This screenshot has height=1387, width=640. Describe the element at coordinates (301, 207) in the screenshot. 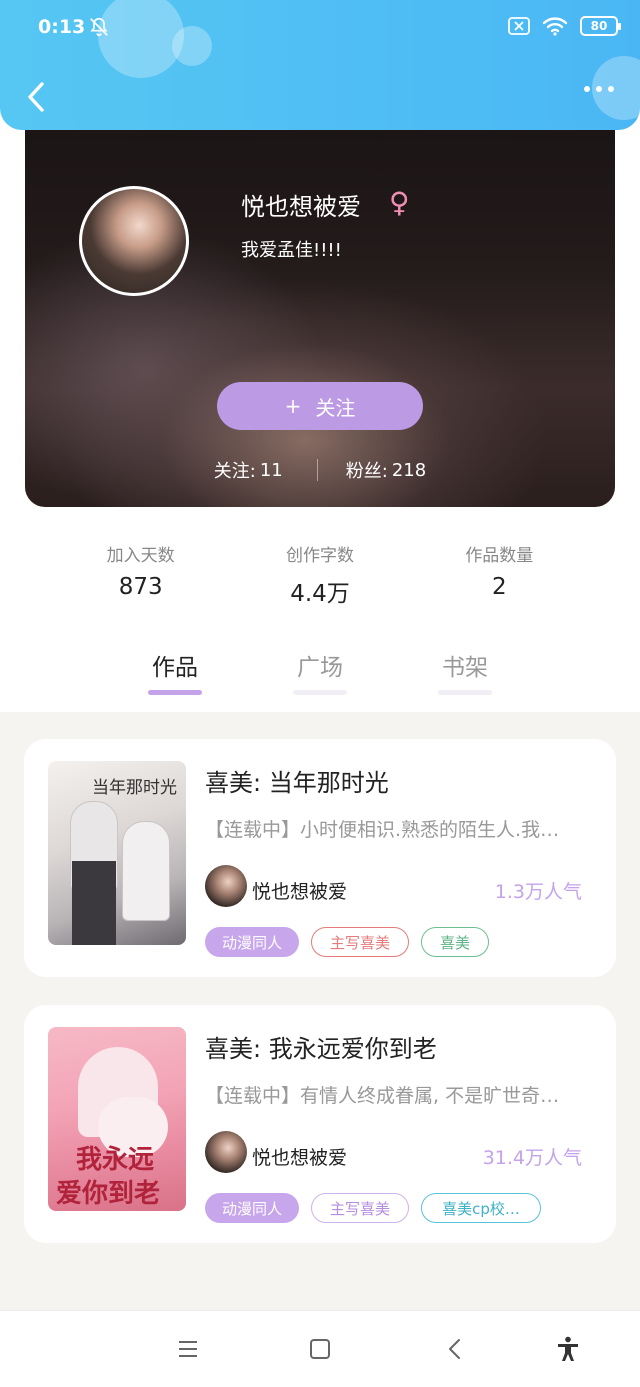

I see `user-nickname: 悦也想被爱` at that location.